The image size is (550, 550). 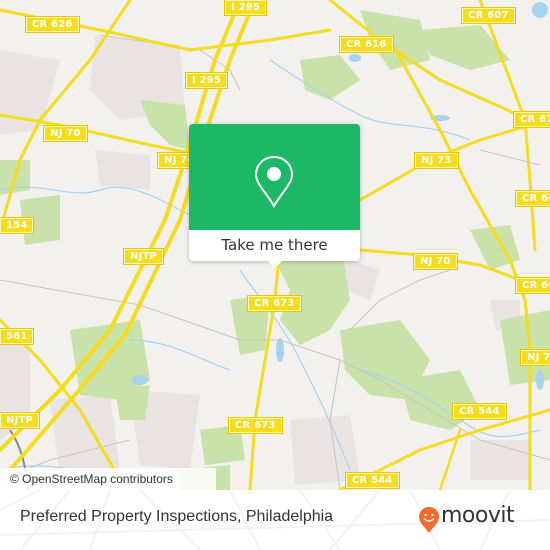 What do you see at coordinates (478, 515) in the screenshot?
I see `moovit-wordmark: moovit` at bounding box center [478, 515].